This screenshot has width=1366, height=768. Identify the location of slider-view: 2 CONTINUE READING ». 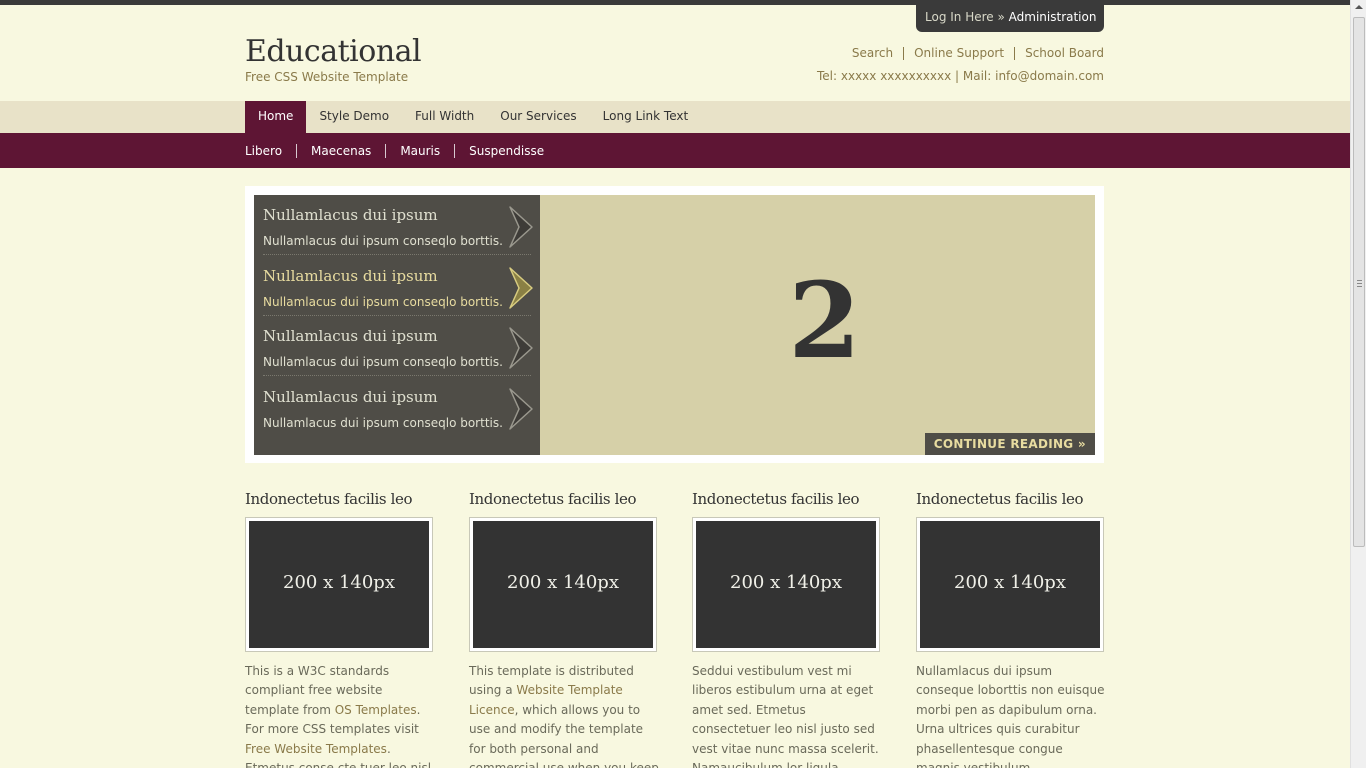
(817, 325).